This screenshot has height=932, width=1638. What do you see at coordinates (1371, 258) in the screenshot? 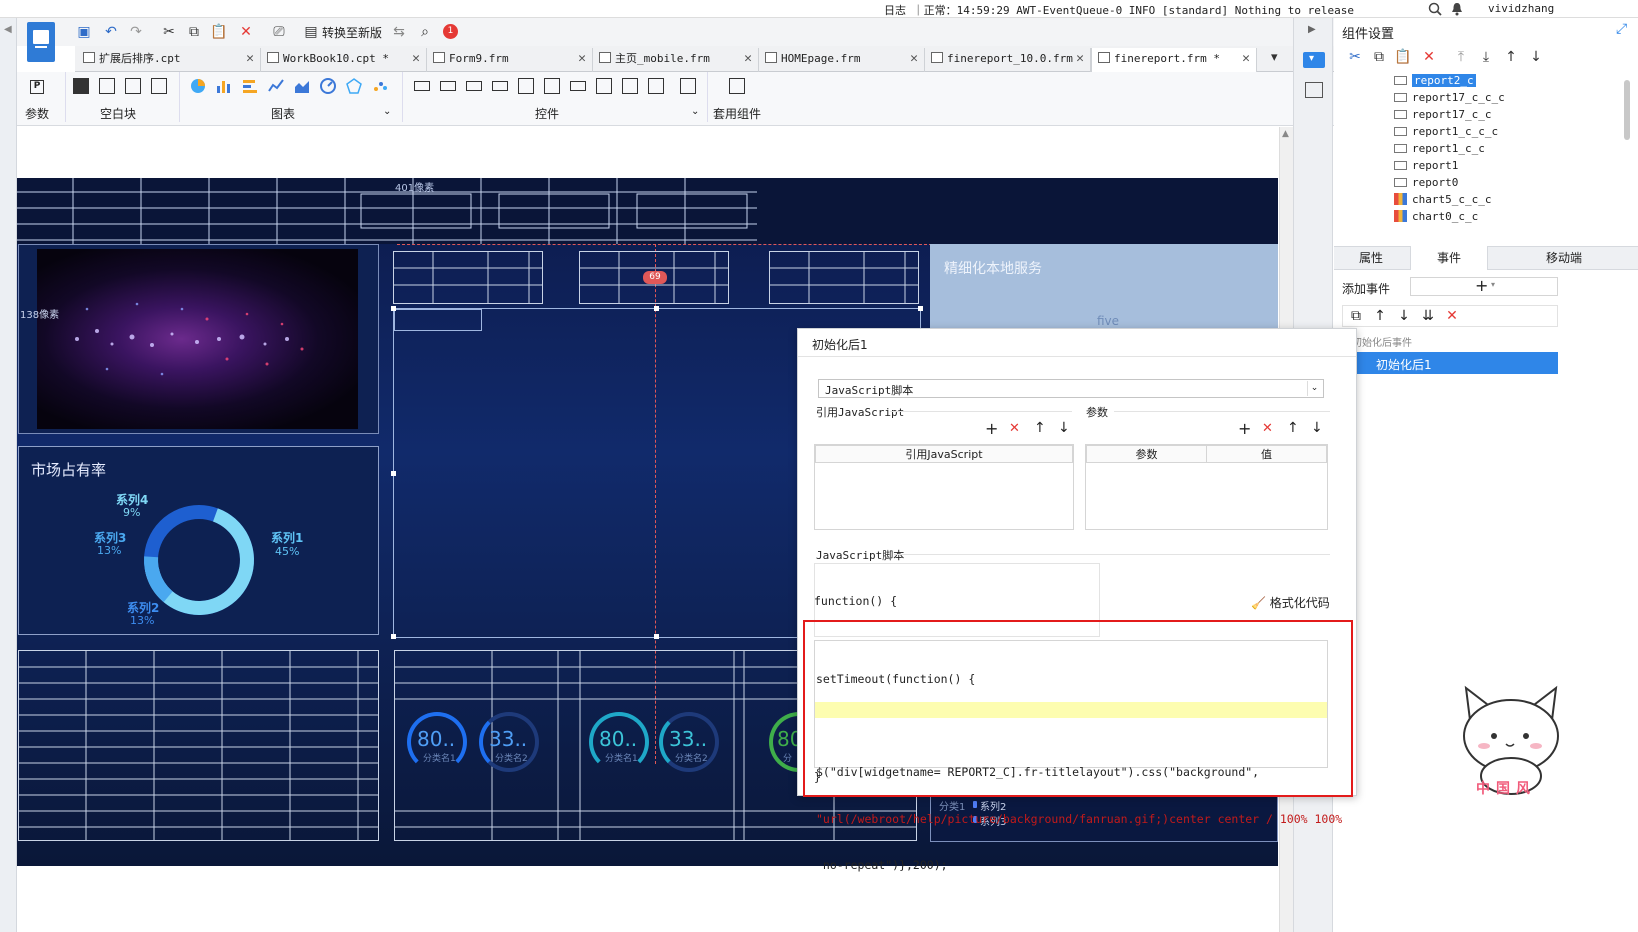
I see `tab-properties: 属性` at bounding box center [1371, 258].